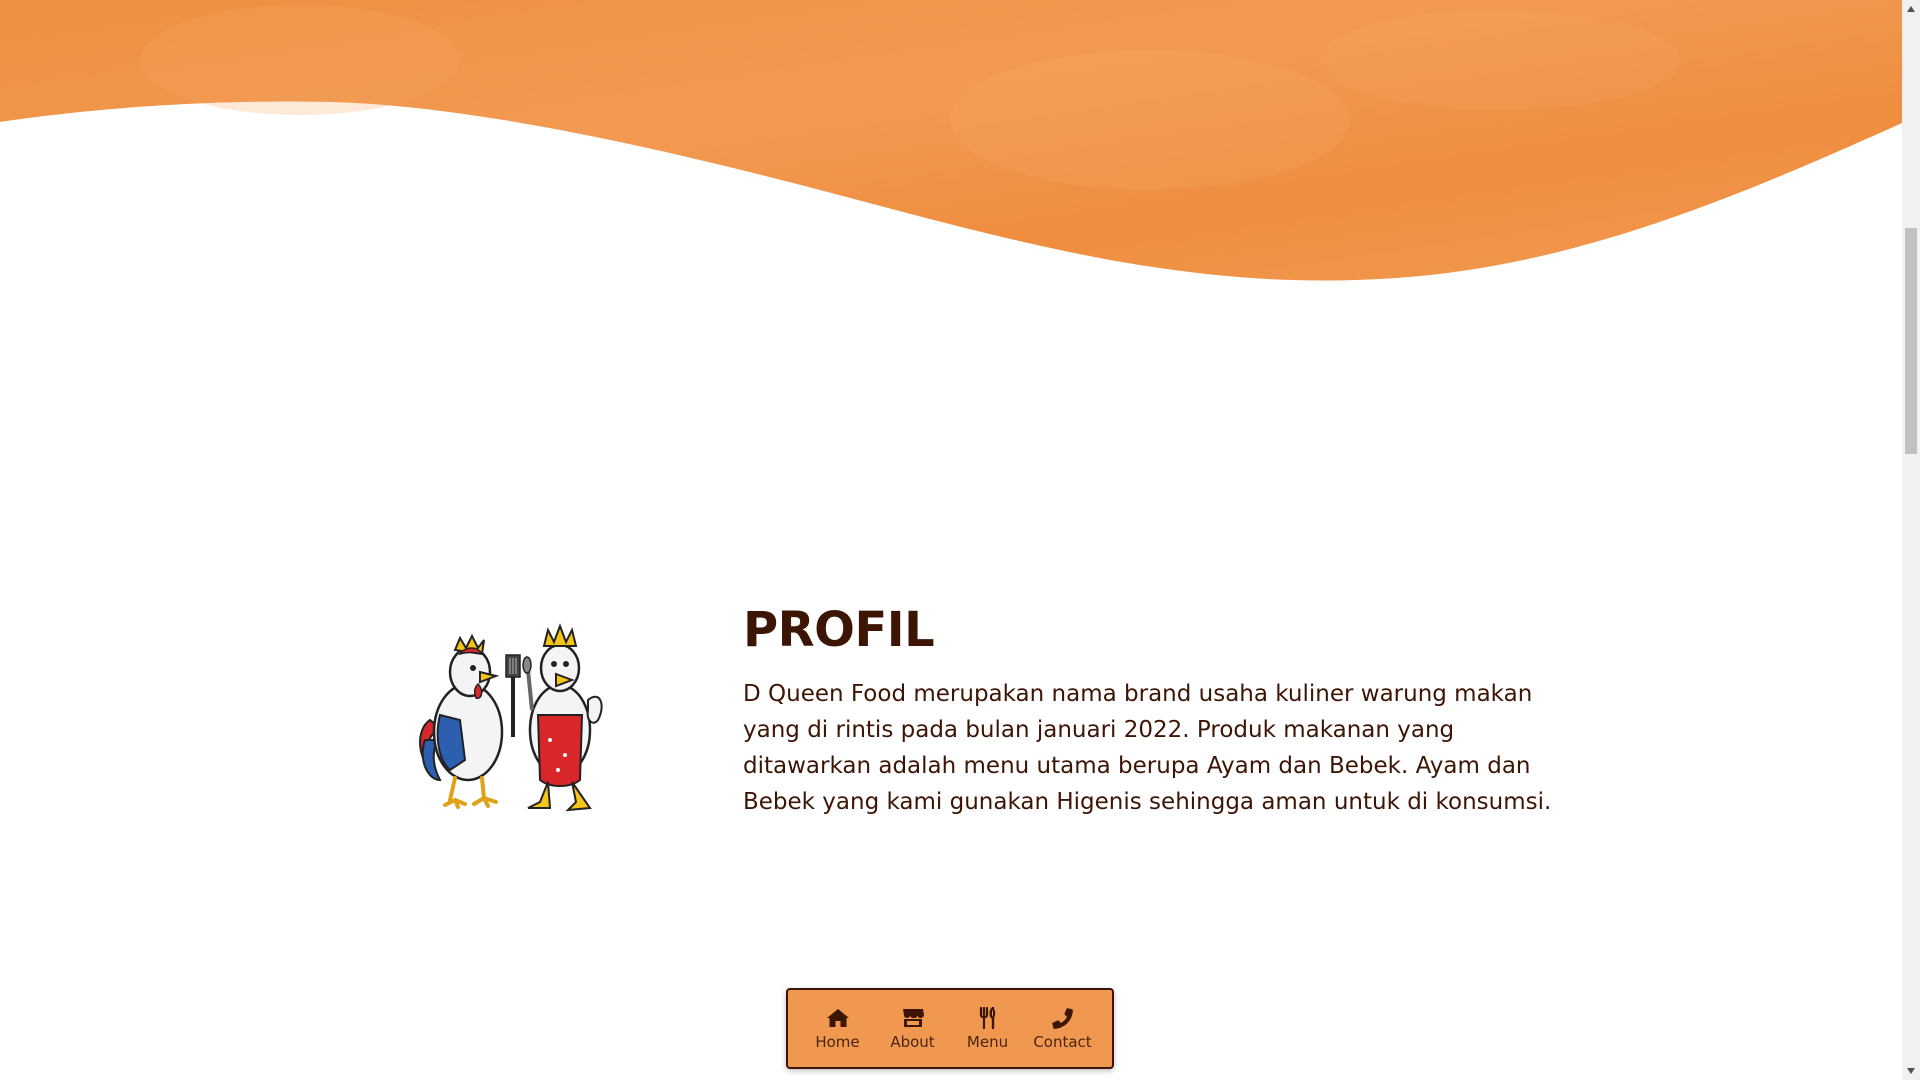 This screenshot has height=1080, width=1920. What do you see at coordinates (838, 1029) in the screenshot?
I see `nav-item-home: Home` at bounding box center [838, 1029].